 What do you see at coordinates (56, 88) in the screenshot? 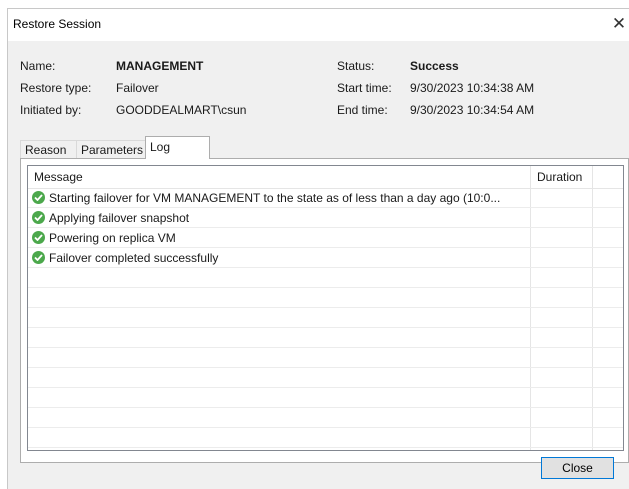
I see `restore-type-label: Restore type:` at bounding box center [56, 88].